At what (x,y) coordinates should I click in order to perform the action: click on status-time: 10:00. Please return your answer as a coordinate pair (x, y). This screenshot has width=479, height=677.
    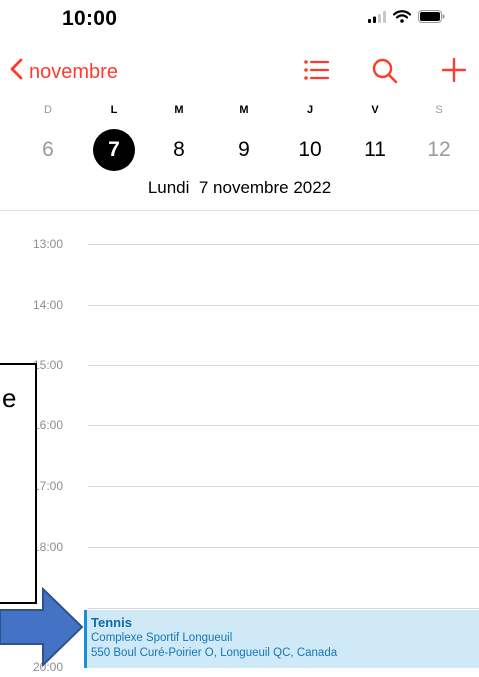
    Looking at the image, I should click on (90, 18).